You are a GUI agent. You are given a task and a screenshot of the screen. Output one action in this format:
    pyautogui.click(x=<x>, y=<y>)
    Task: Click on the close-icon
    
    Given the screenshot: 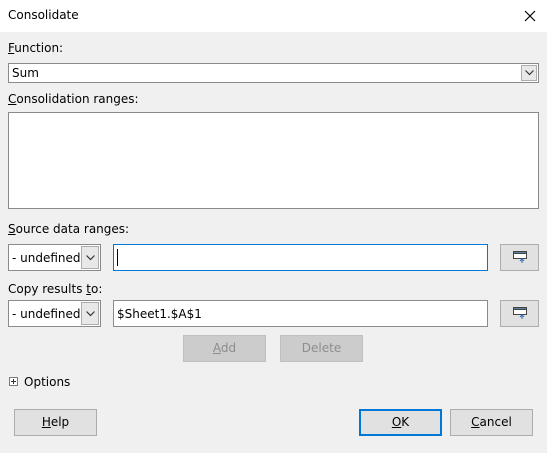 What is the action you would take?
    pyautogui.click(x=530, y=16)
    